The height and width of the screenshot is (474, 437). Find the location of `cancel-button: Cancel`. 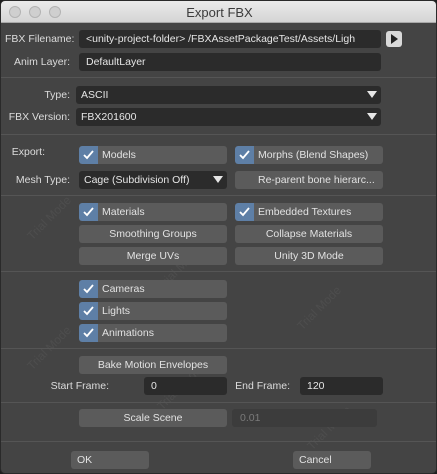

cancel-button: Cancel is located at coordinates (332, 460).